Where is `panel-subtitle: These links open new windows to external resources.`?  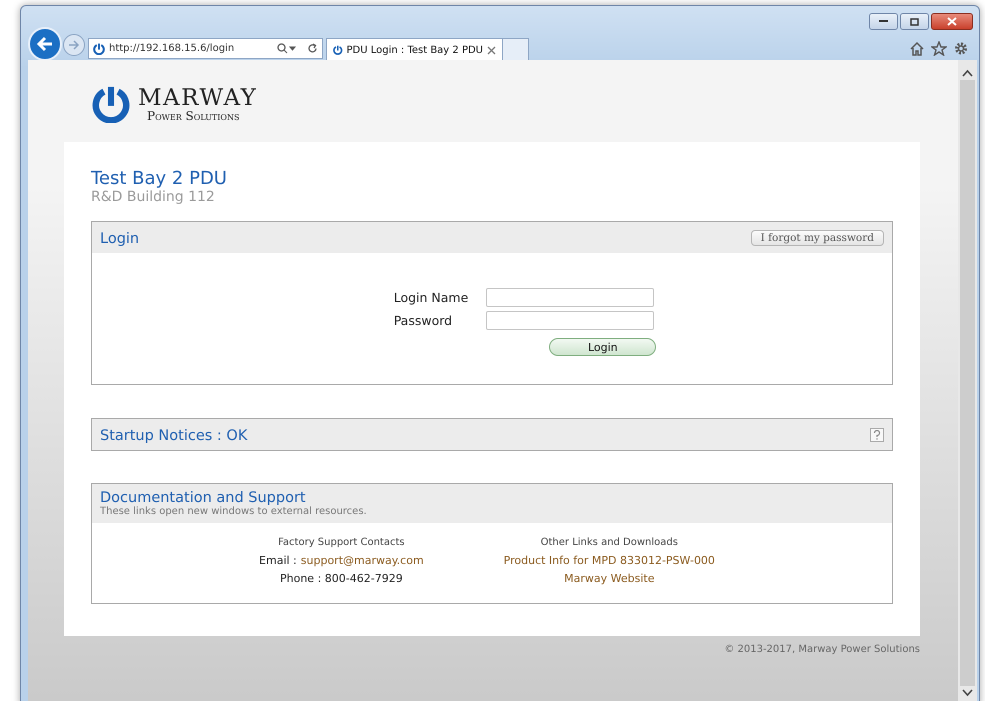 panel-subtitle: These links open new windows to external resources. is located at coordinates (233, 511).